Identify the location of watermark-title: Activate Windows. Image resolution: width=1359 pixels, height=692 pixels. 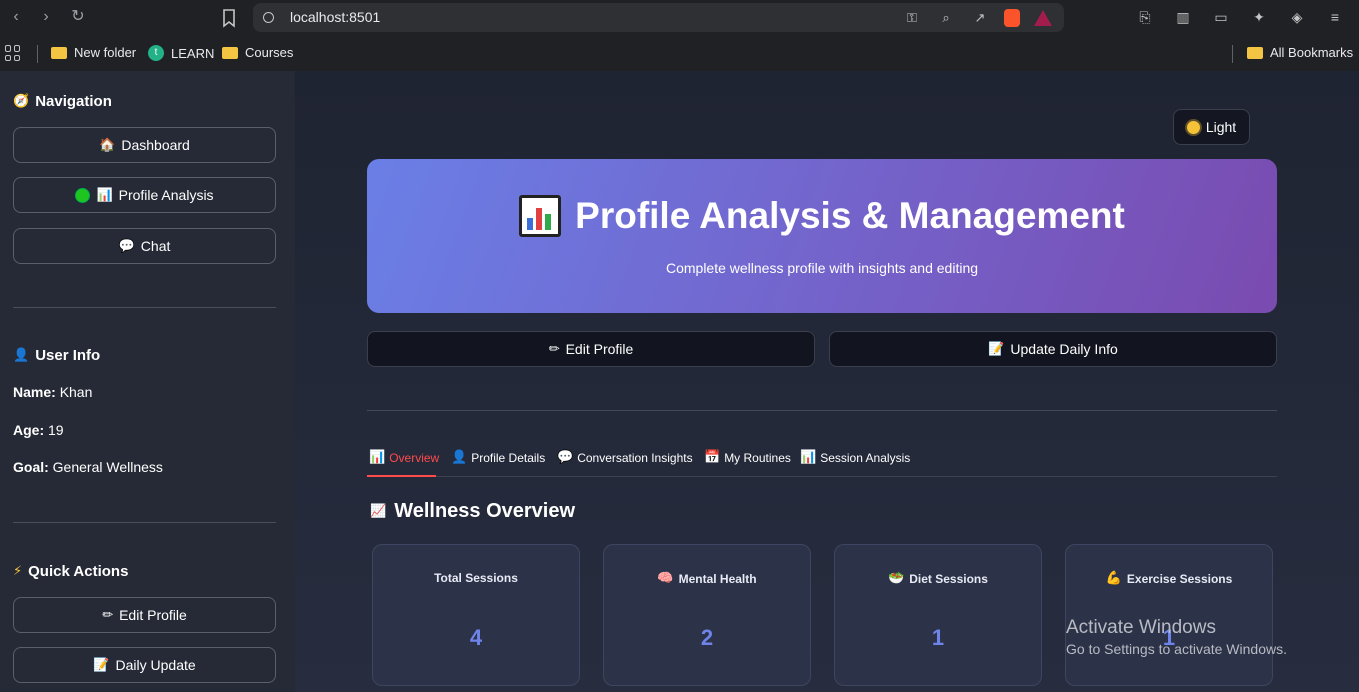
(1141, 627).